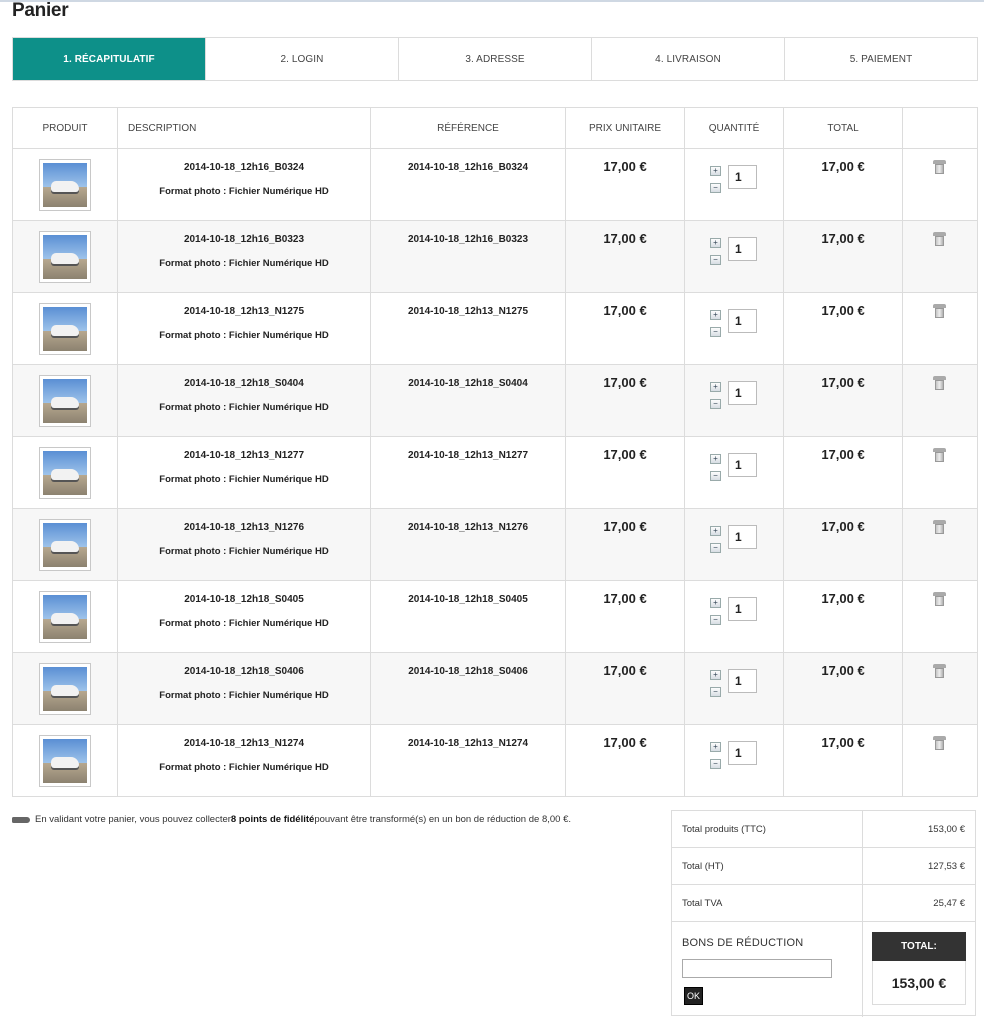 The height and width of the screenshot is (1024, 984). I want to click on product-name: 2014-10-18_12h16_B0324, so click(244, 167).